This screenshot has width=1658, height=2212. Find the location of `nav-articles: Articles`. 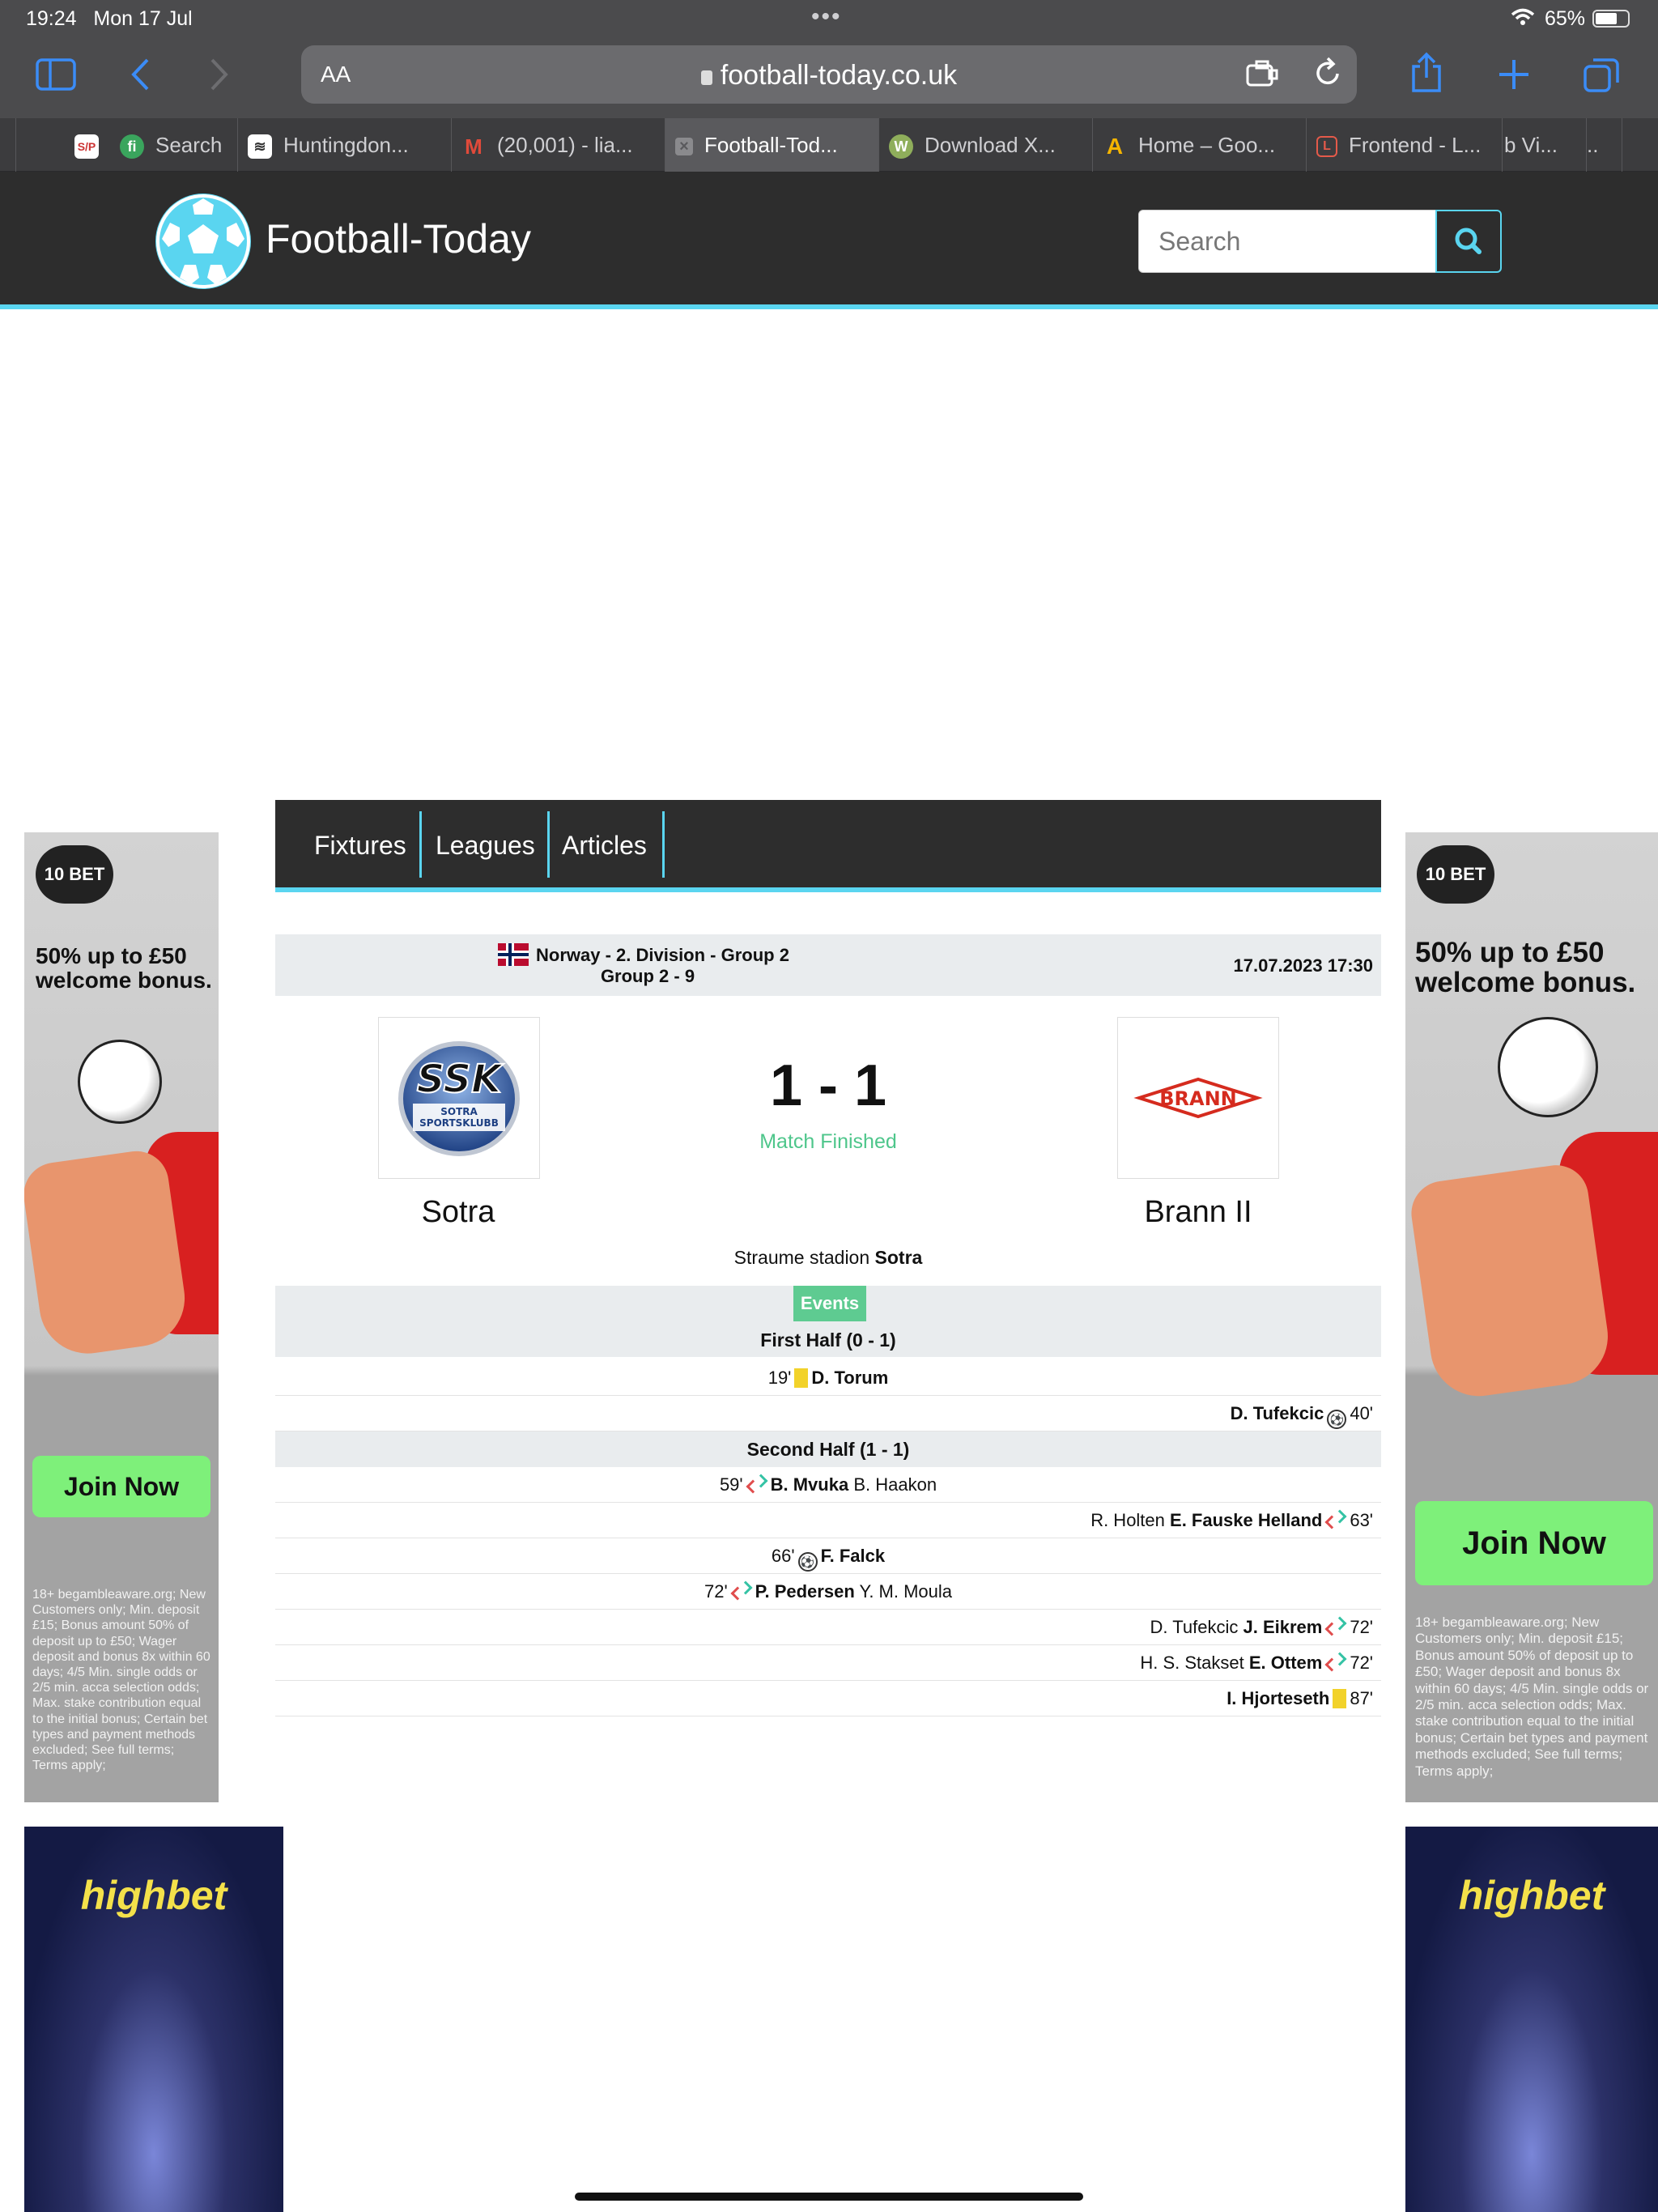

nav-articles: Articles is located at coordinates (604, 846).